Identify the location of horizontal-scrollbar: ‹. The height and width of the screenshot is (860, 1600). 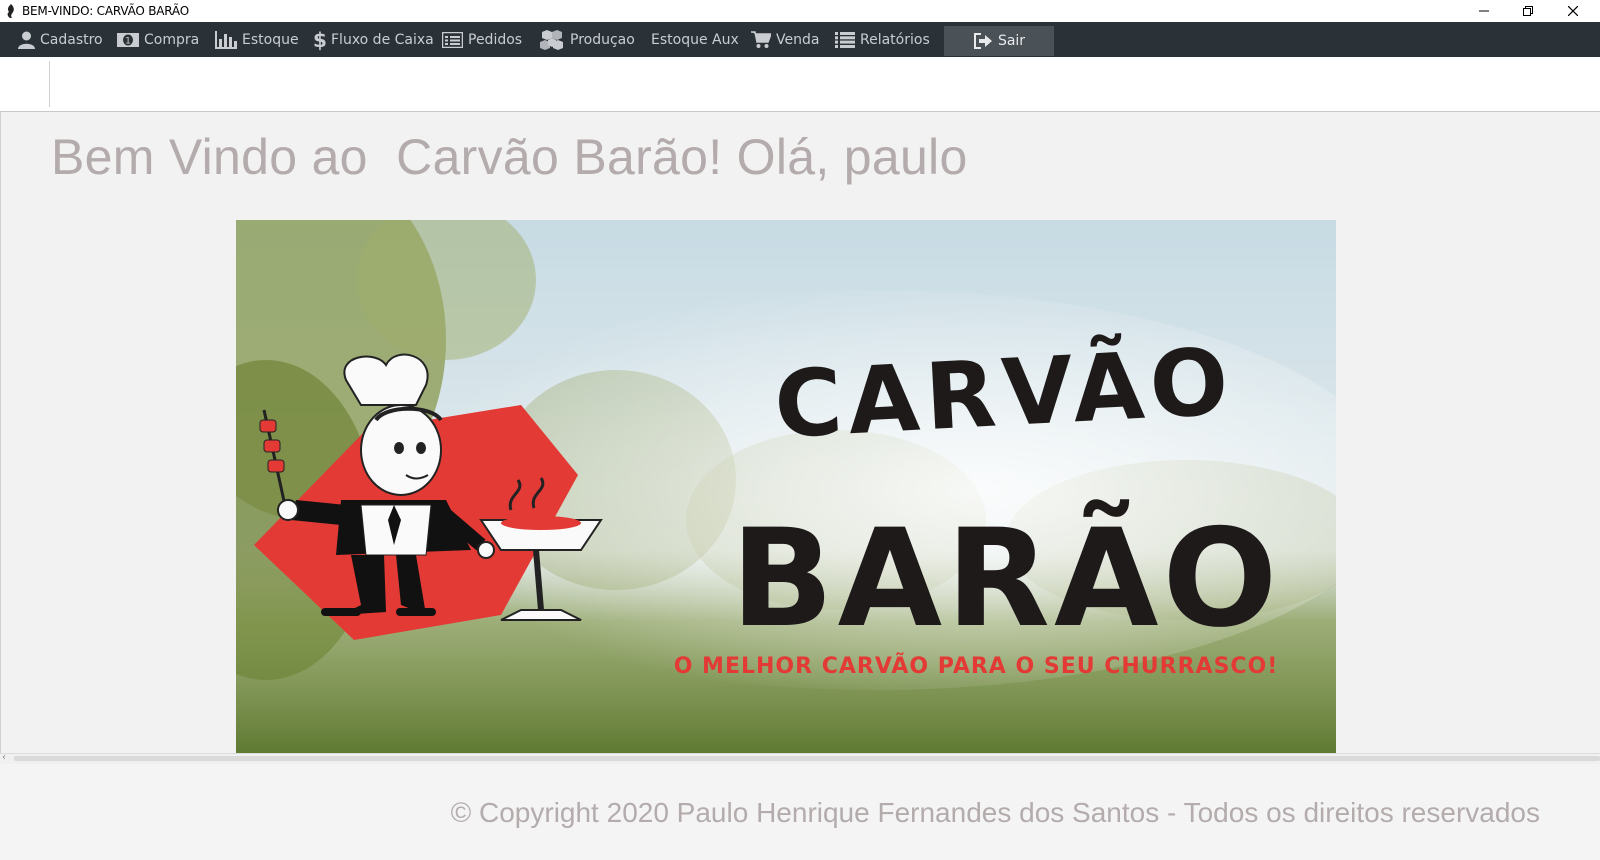
(800, 758).